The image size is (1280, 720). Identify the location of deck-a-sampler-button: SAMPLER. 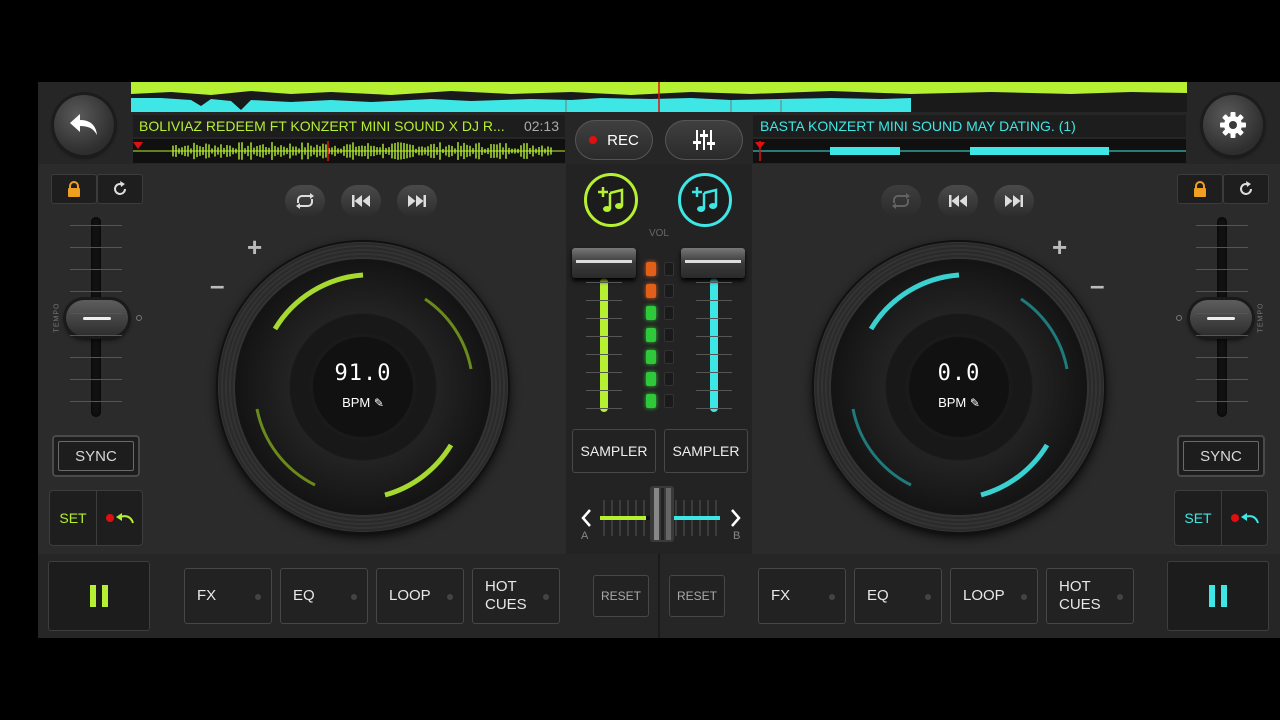
(614, 451).